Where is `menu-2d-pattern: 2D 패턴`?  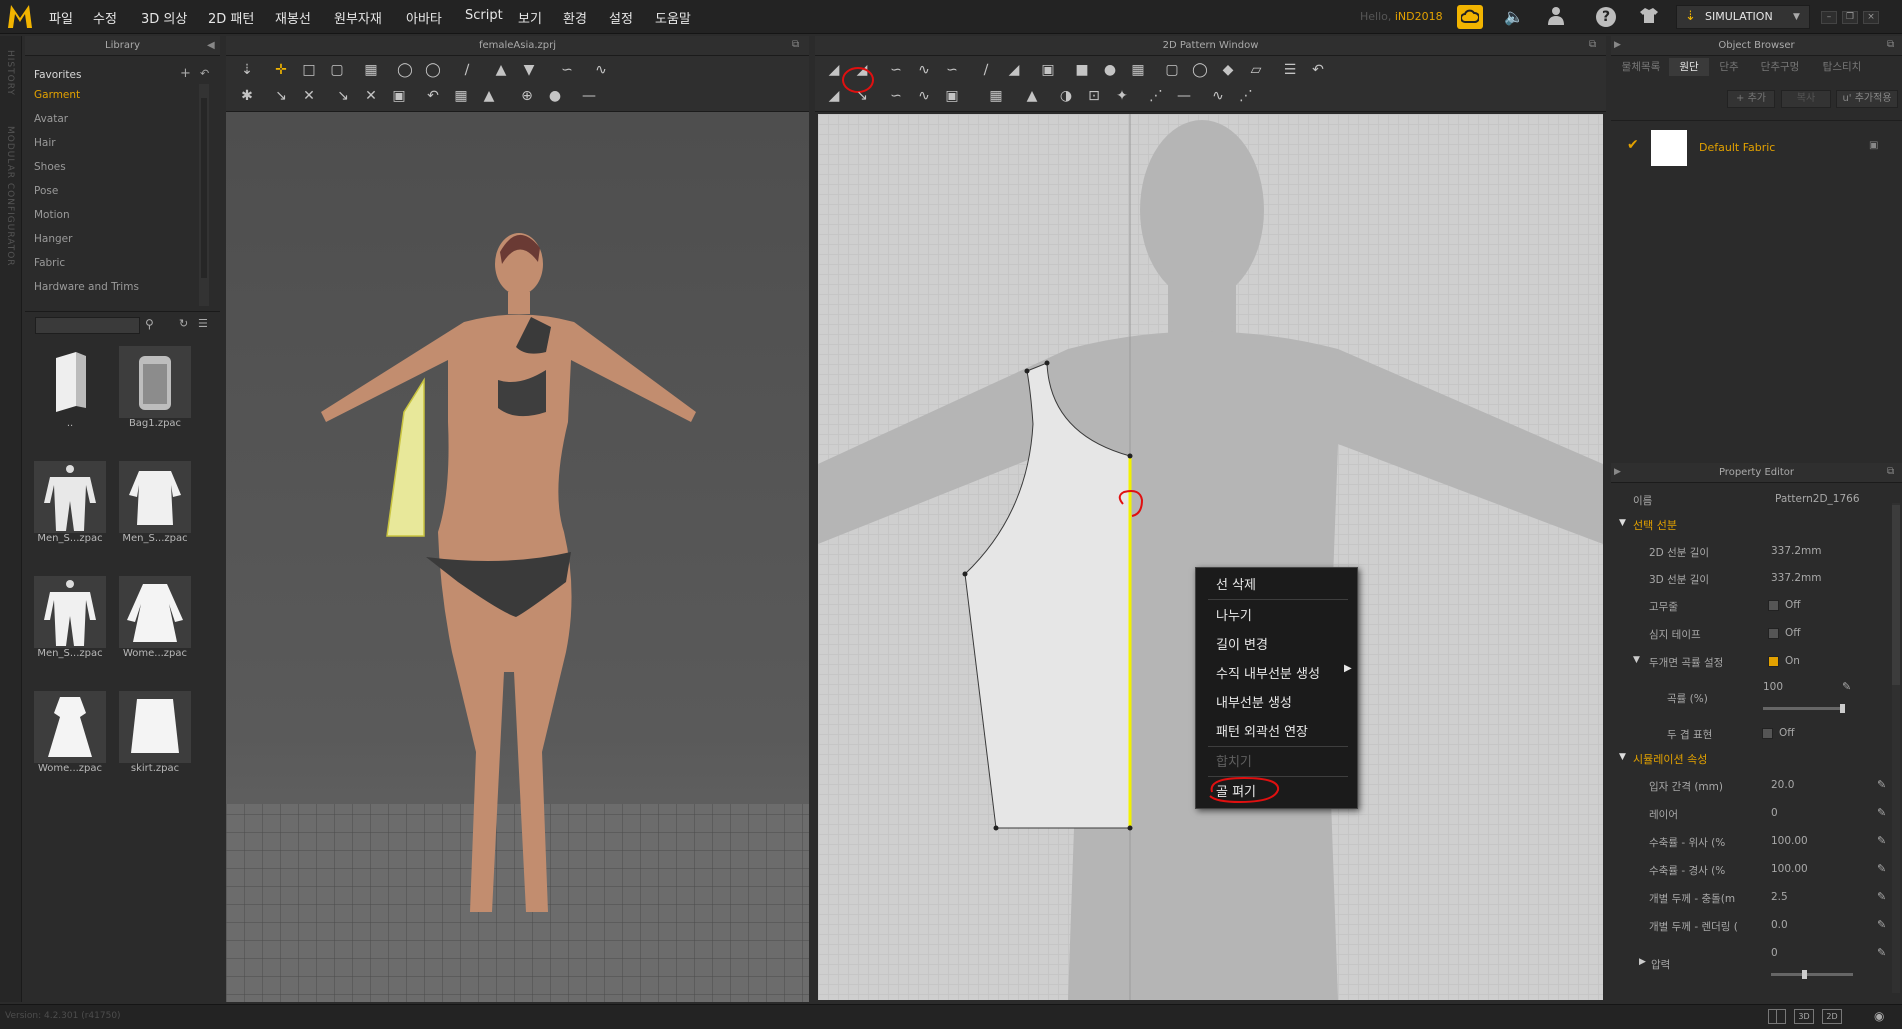
menu-2d-pattern: 2D 패턴 is located at coordinates (231, 17).